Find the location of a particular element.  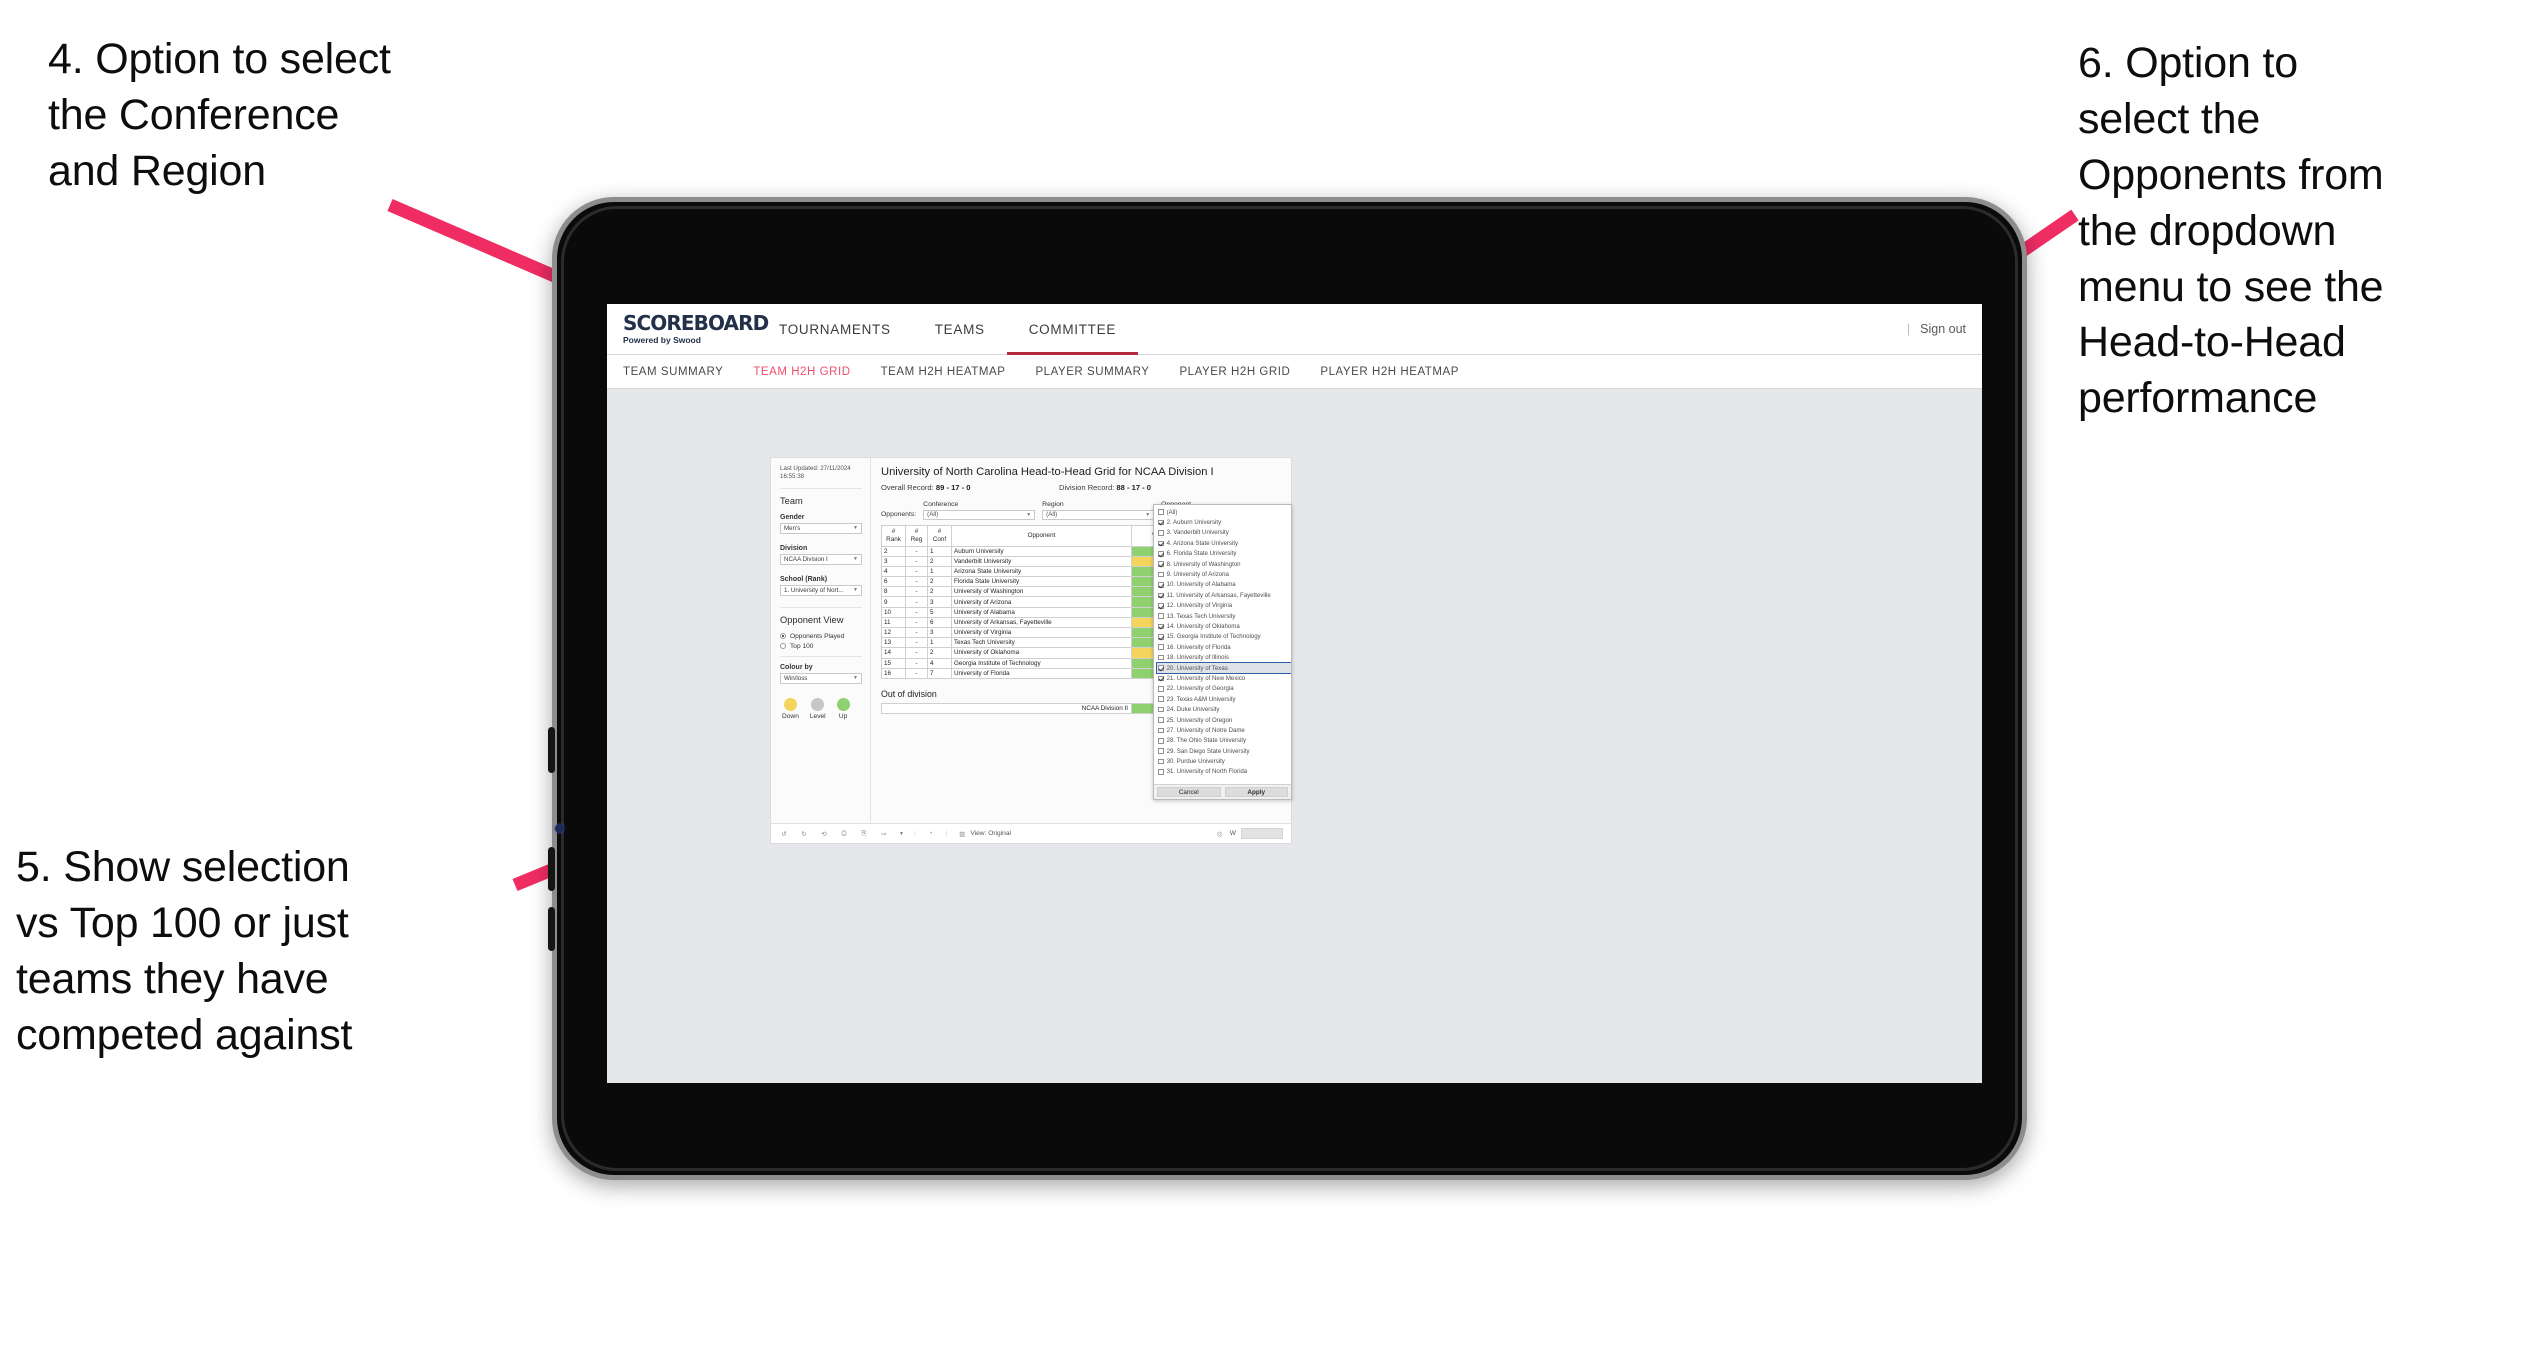

colour-by-select: Win/loss ▼ is located at coordinates (821, 678).